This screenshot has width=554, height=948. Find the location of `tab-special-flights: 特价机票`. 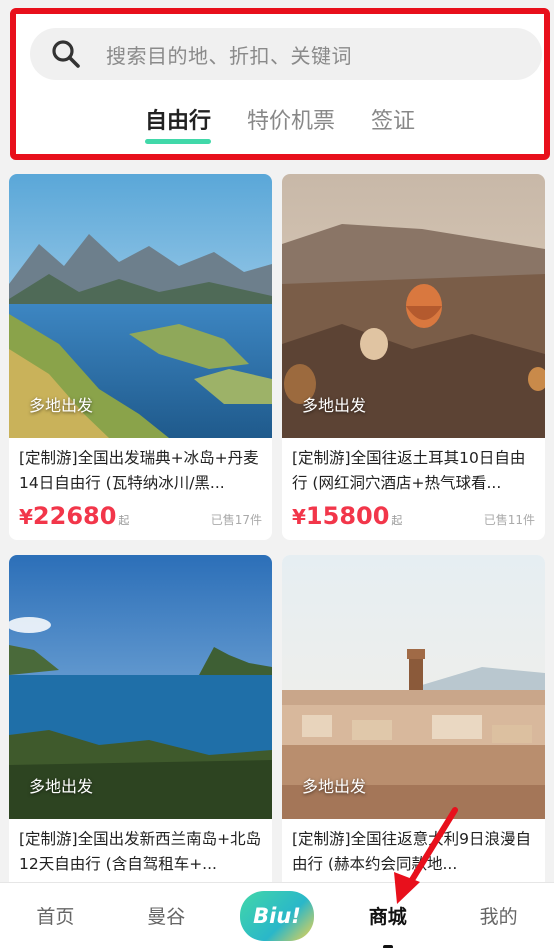

tab-special-flights: 特价机票 is located at coordinates (291, 122).